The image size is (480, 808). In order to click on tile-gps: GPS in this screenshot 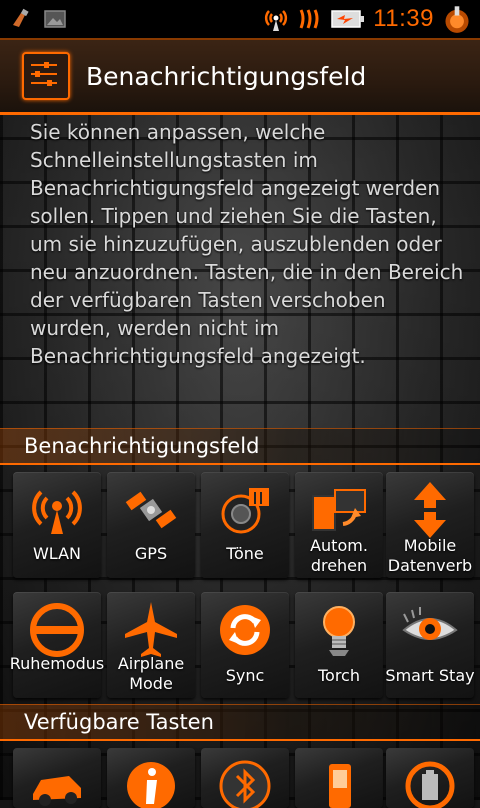, I will do `click(151, 525)`.